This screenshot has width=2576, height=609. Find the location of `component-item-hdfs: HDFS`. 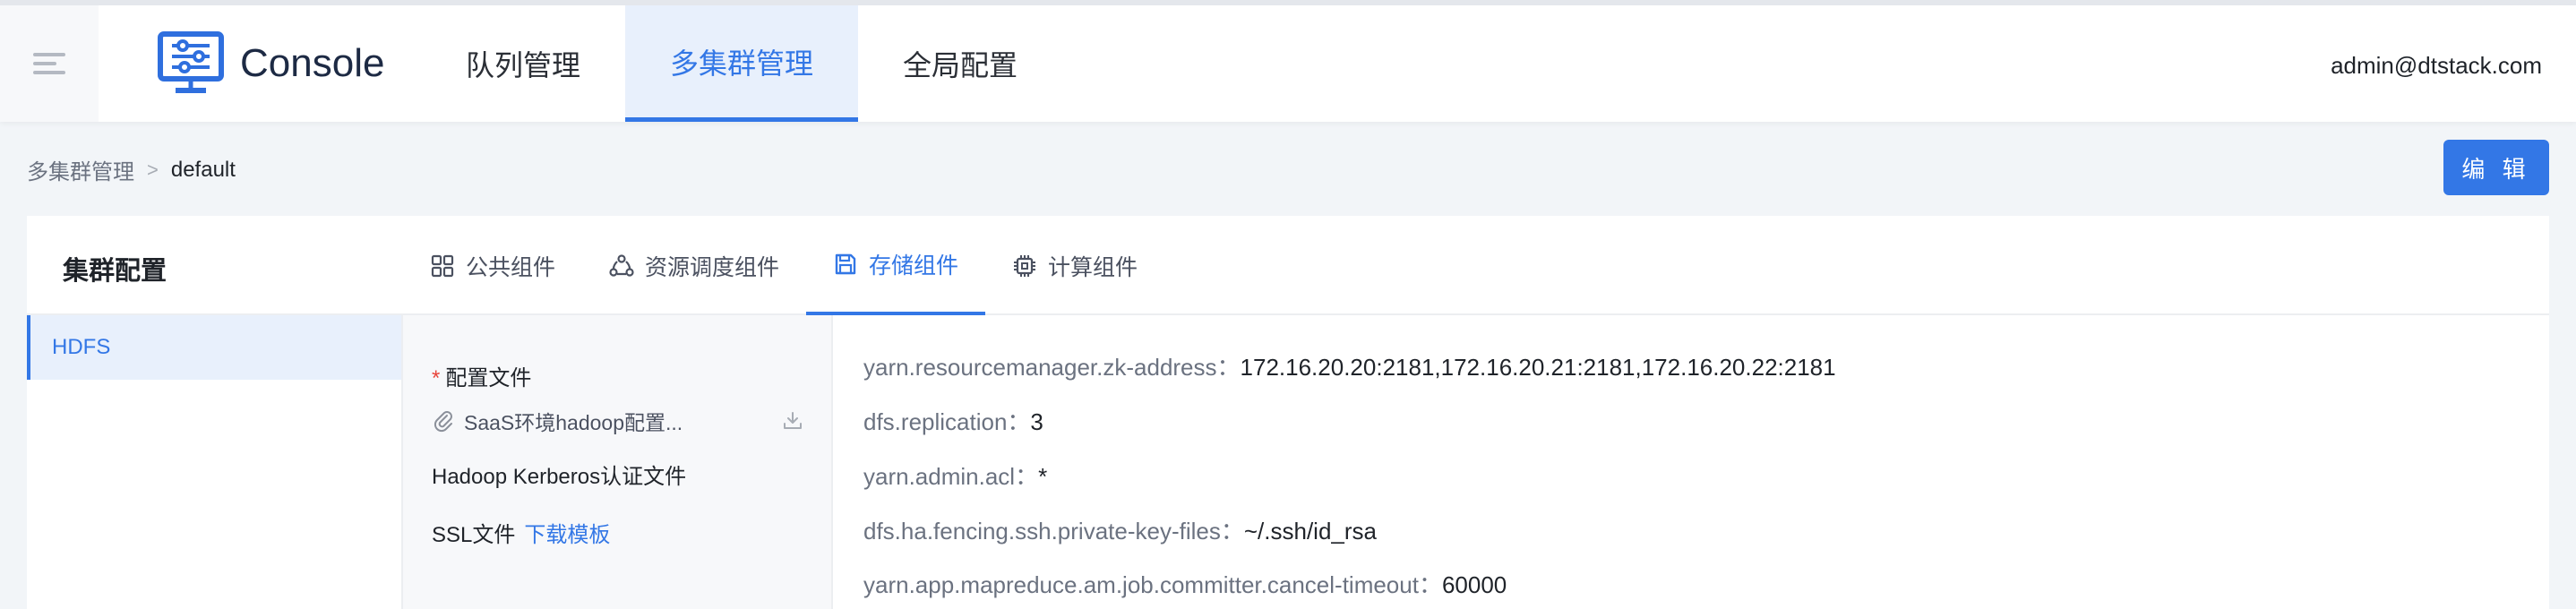

component-item-hdfs: HDFS is located at coordinates (214, 347).